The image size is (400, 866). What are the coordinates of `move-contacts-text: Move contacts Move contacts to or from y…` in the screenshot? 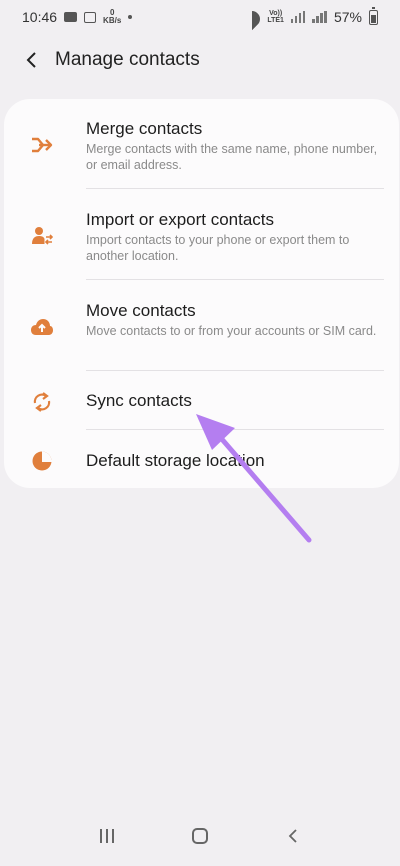 It's located at (232, 319).